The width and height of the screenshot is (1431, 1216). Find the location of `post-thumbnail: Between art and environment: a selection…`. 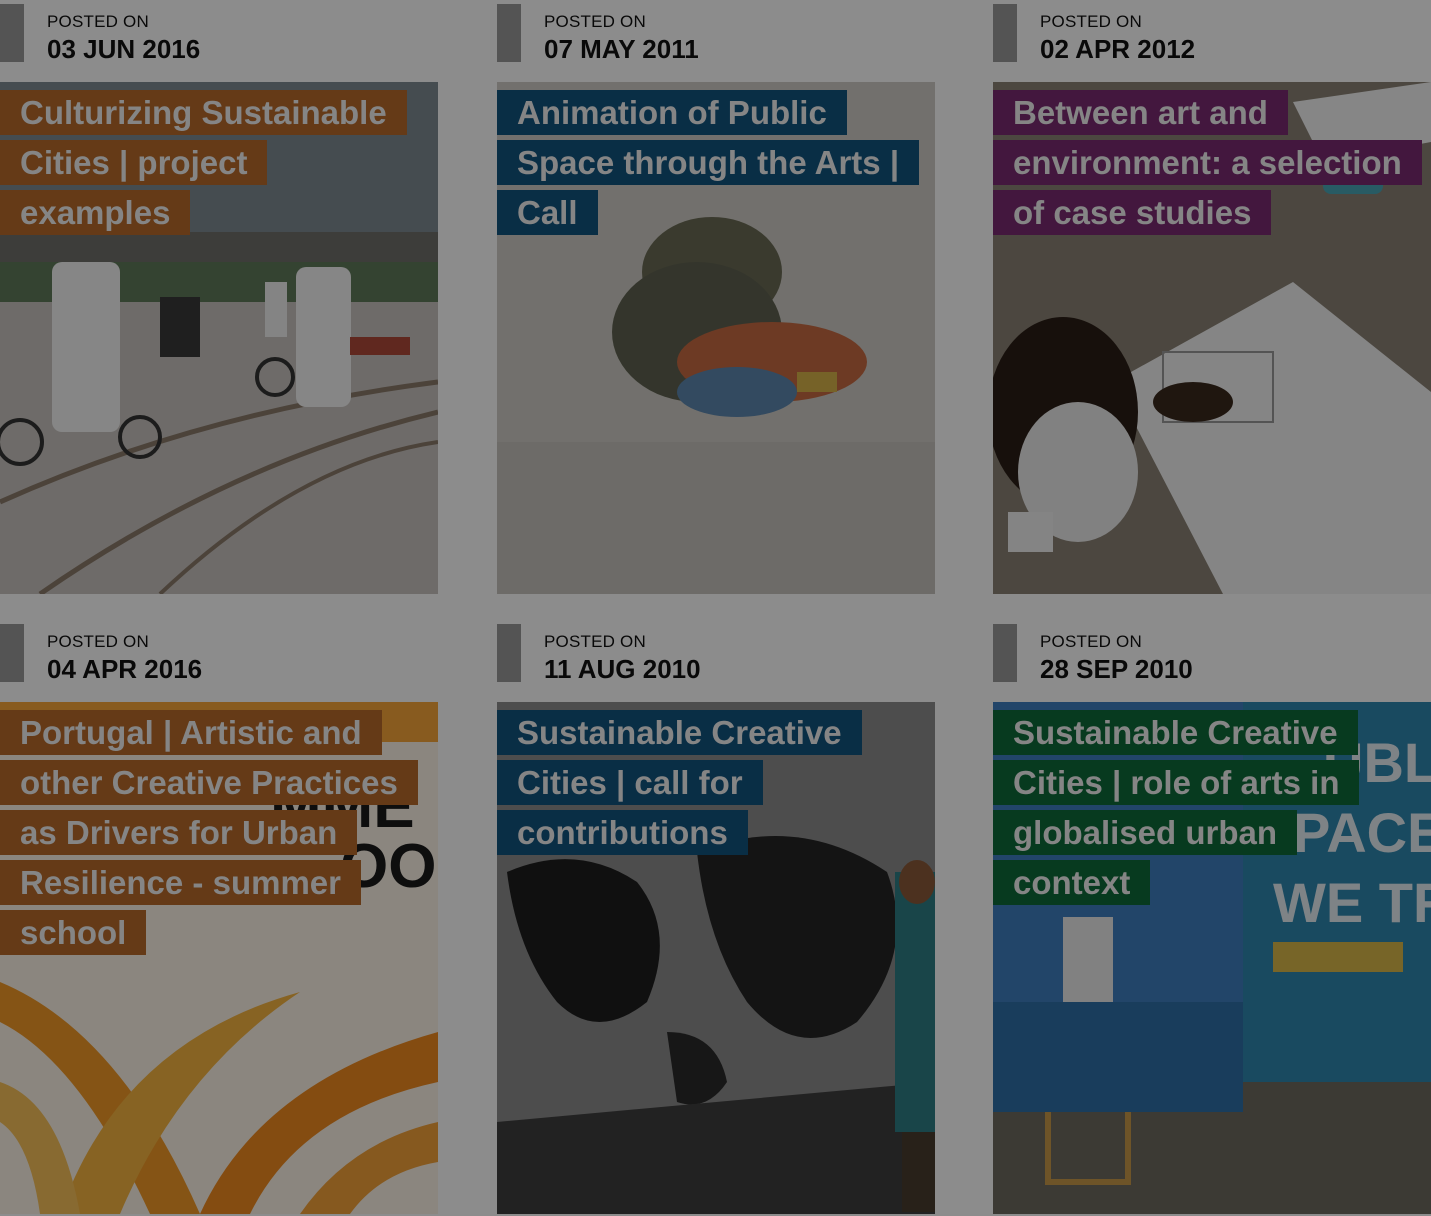

post-thumbnail: Between art and environment: a selection… is located at coordinates (1212, 338).